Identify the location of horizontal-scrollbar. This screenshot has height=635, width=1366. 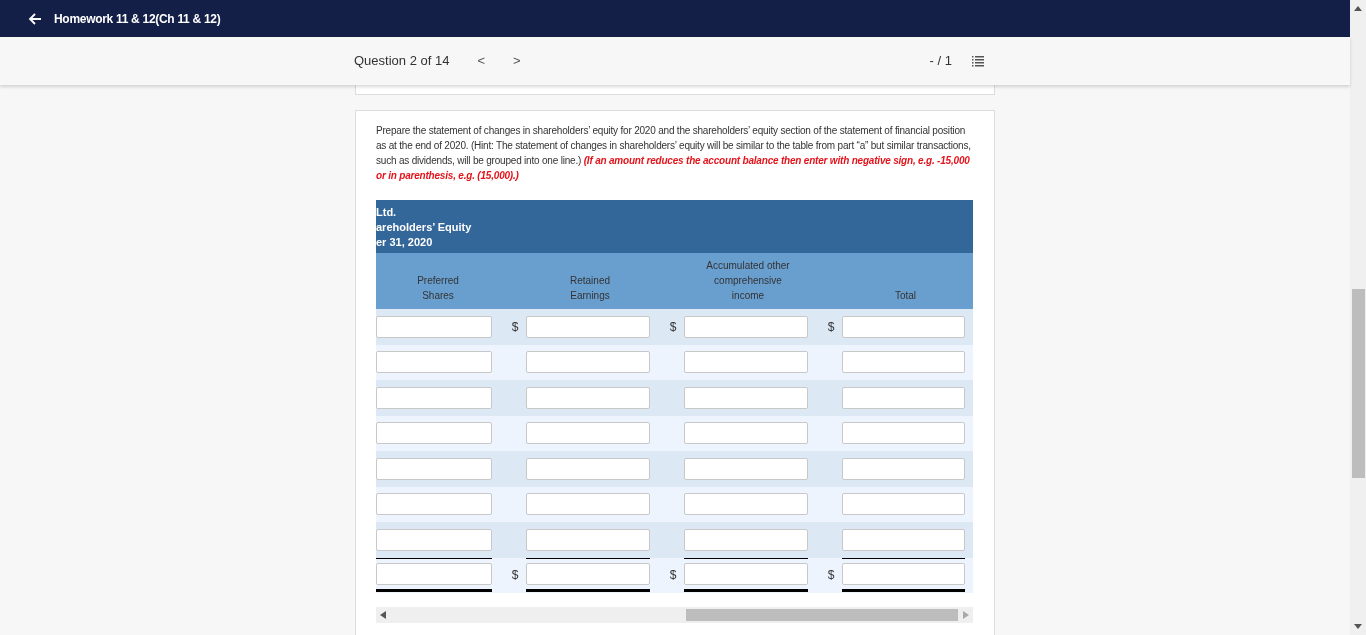
(674, 615).